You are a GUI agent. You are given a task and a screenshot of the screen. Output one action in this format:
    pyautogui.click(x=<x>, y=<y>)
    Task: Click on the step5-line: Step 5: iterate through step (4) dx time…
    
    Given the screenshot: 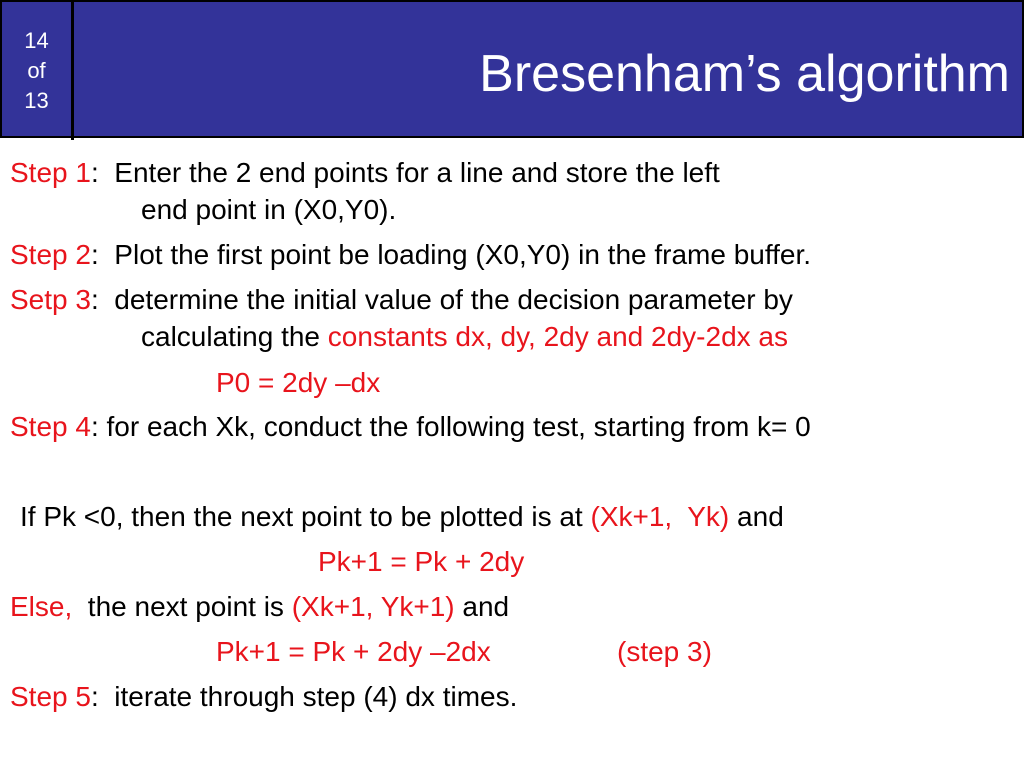 What is the action you would take?
    pyautogui.click(x=263, y=697)
    